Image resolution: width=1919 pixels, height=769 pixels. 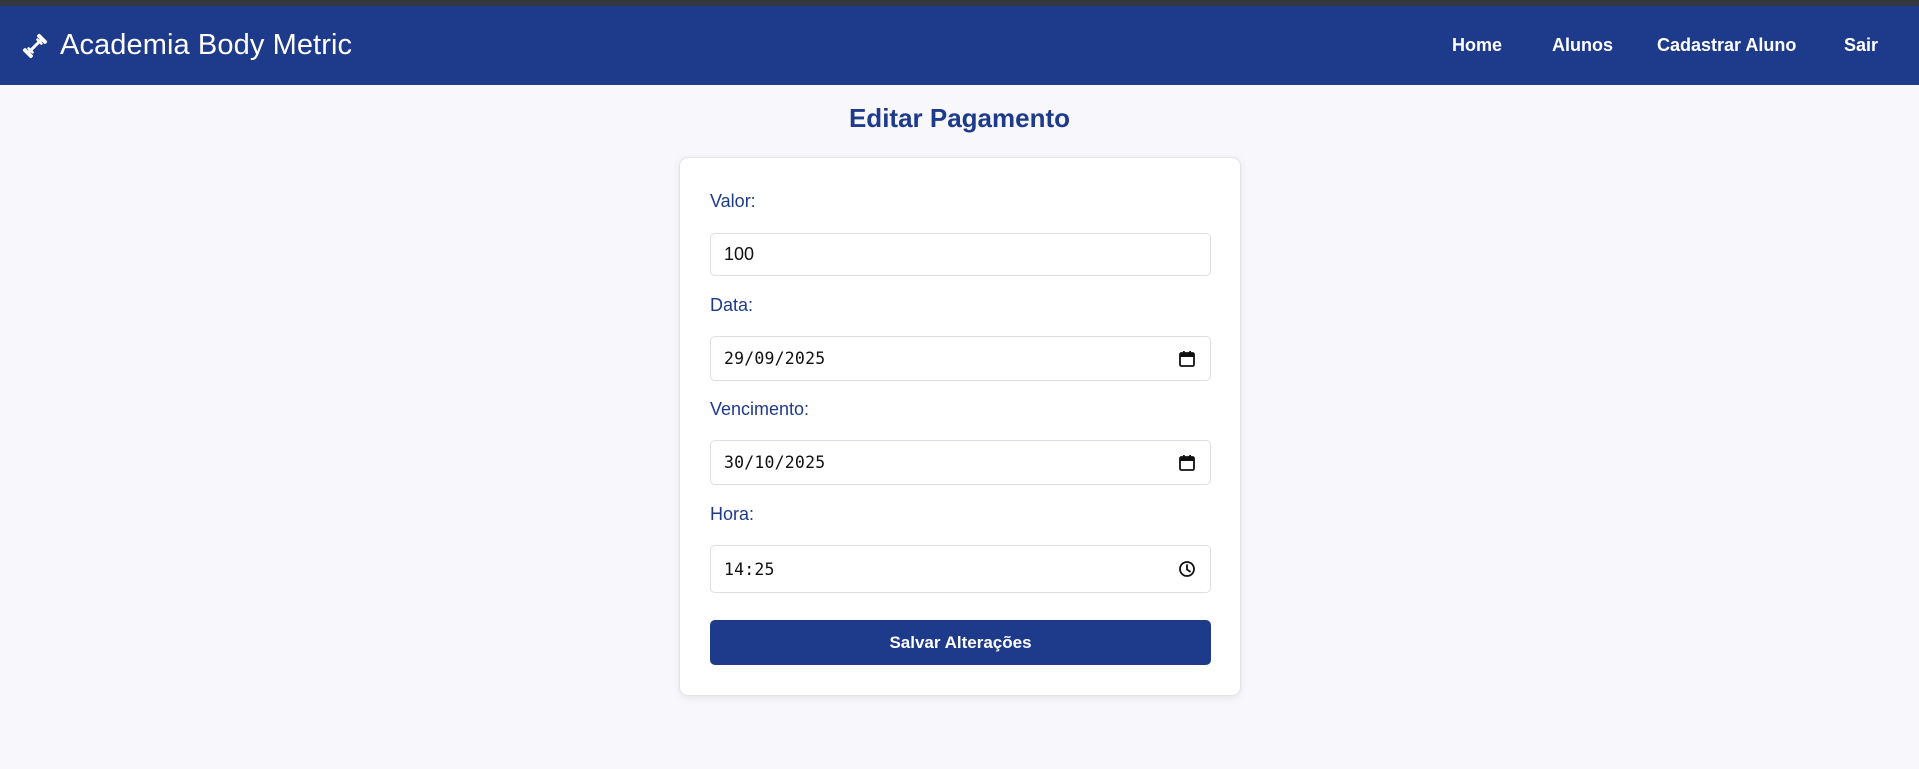 What do you see at coordinates (732, 514) in the screenshot?
I see `hora-label: Hora:` at bounding box center [732, 514].